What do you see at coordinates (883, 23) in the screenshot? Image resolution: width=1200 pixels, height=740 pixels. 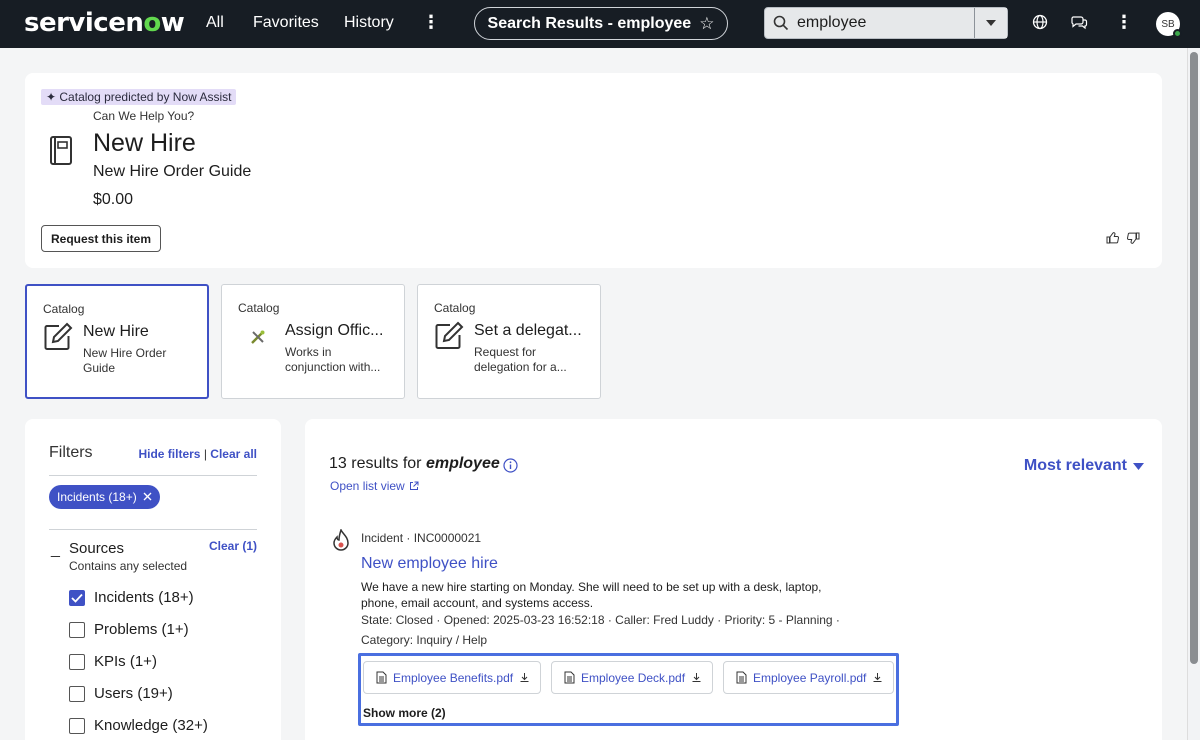 I see `search-input` at bounding box center [883, 23].